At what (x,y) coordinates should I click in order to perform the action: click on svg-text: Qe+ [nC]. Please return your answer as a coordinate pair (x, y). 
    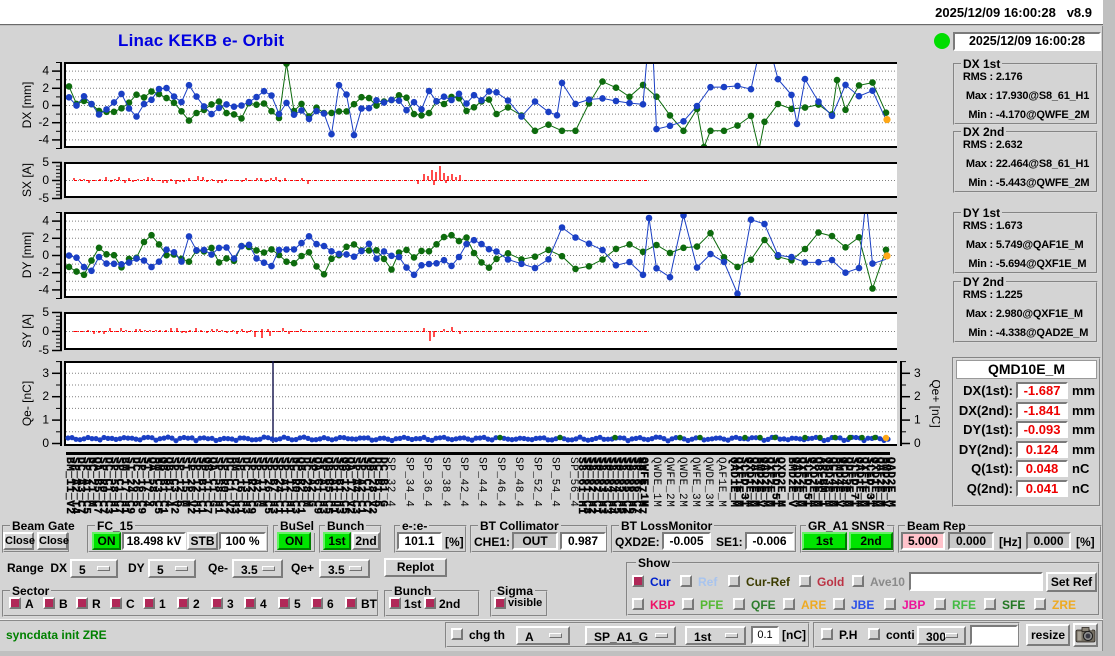
    Looking at the image, I should click on (934, 403).